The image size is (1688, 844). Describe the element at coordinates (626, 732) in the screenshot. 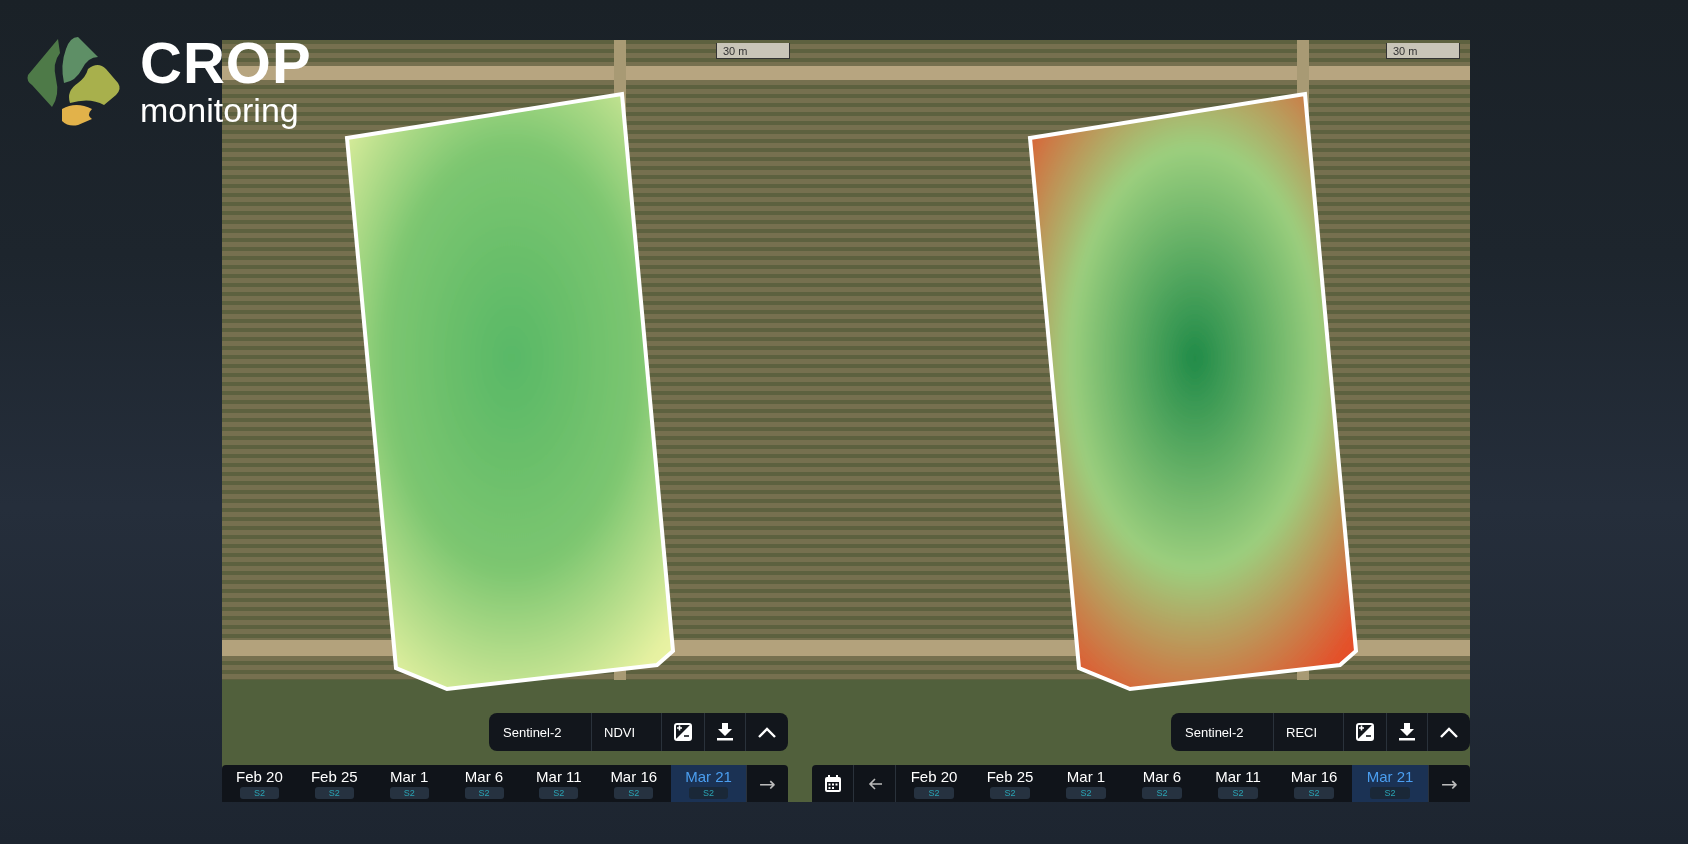

I see `index-dropdown: NDVI` at that location.